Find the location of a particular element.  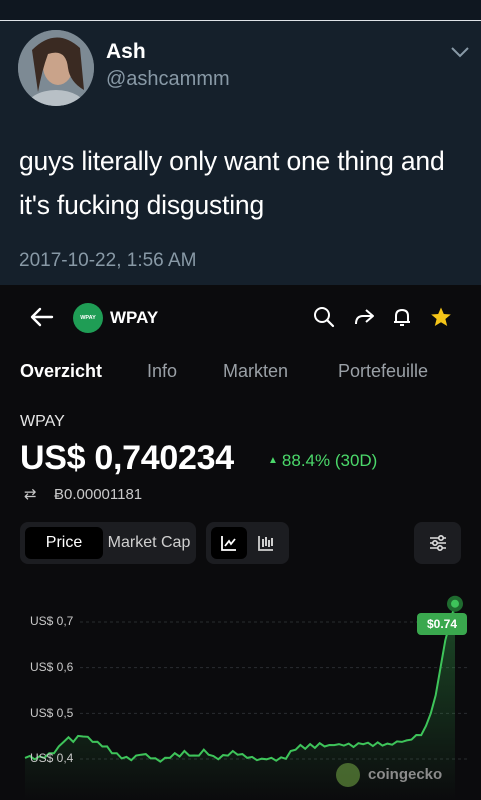

chart-settings-button is located at coordinates (437, 543).